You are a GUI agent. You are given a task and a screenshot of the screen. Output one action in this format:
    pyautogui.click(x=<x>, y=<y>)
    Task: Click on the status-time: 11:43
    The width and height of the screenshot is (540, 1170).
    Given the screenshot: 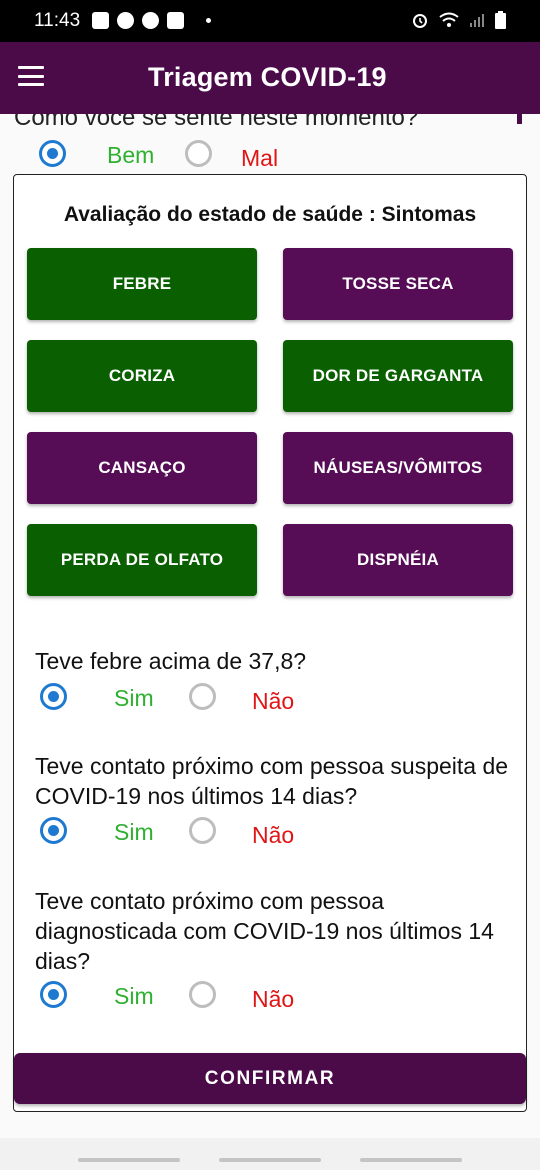 What is the action you would take?
    pyautogui.click(x=57, y=20)
    